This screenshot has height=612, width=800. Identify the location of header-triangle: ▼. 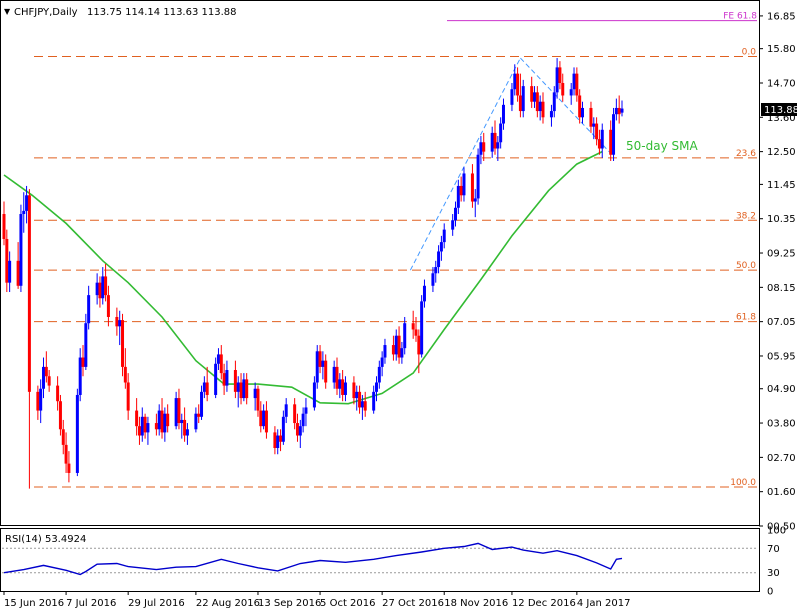
(7, 11).